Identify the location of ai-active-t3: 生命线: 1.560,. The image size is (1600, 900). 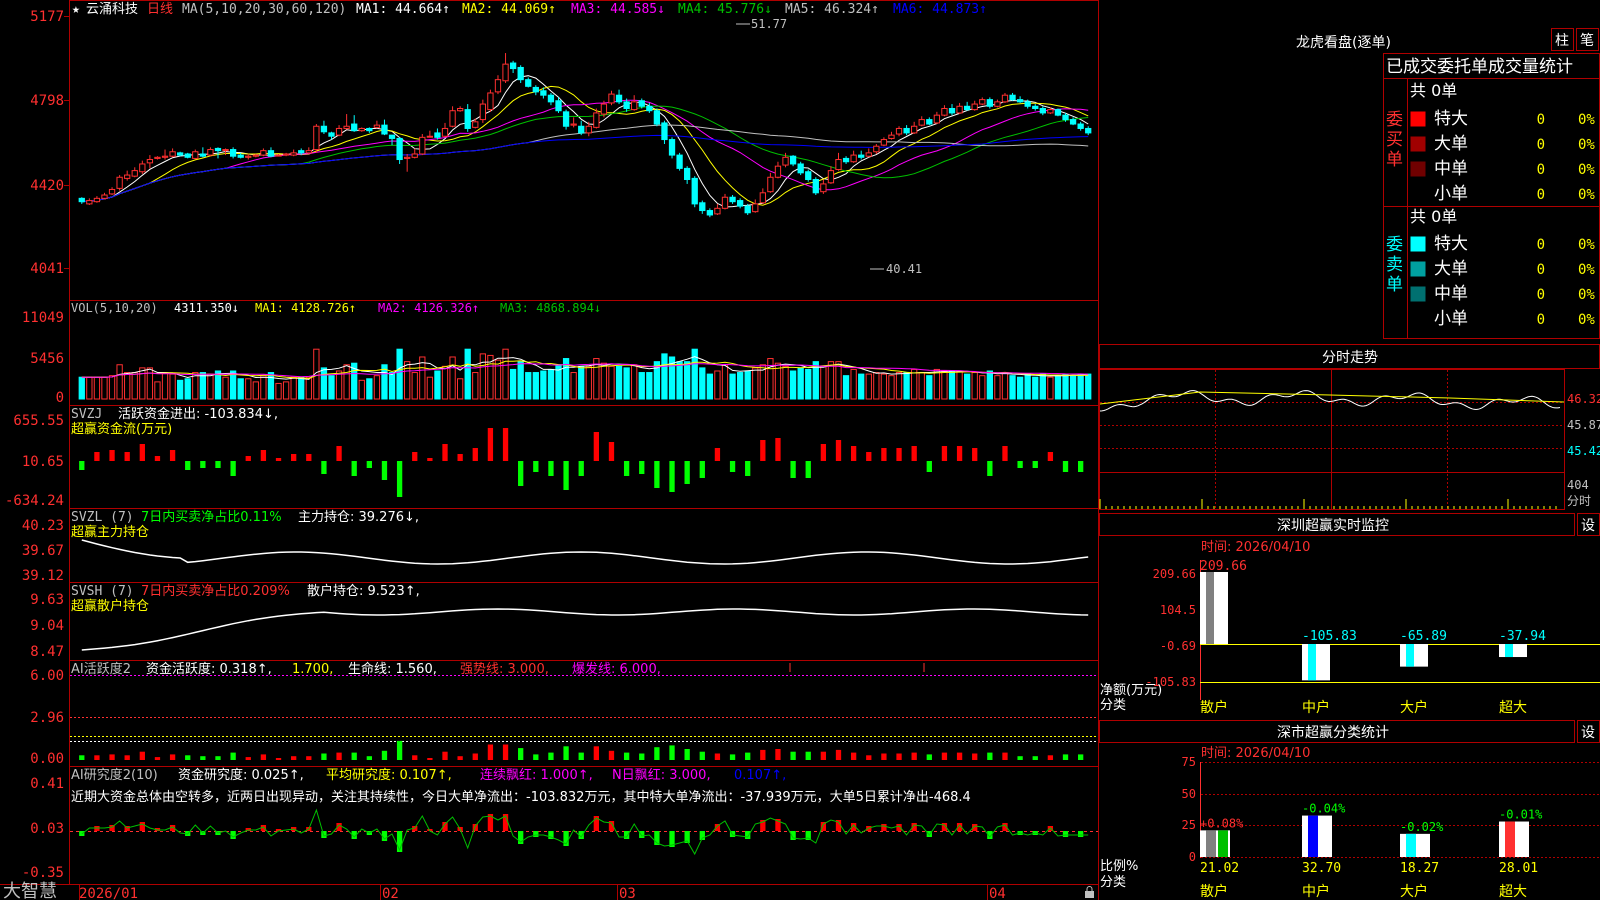
(392, 669).